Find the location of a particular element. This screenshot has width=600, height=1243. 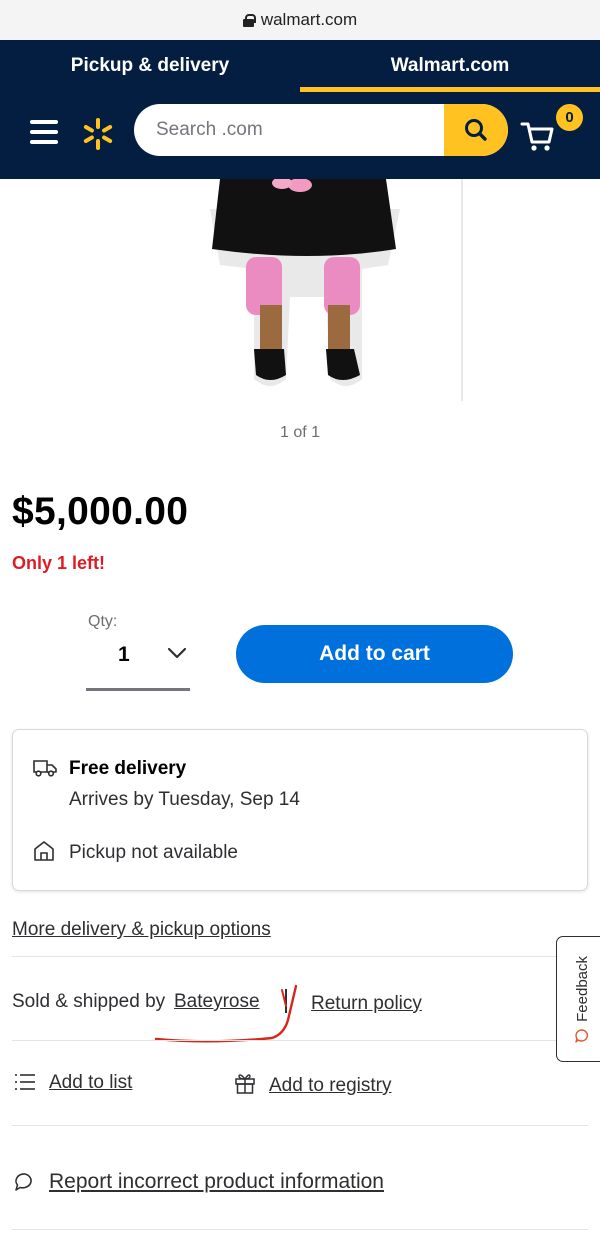

walmart-spark-logo is located at coordinates (98, 134).